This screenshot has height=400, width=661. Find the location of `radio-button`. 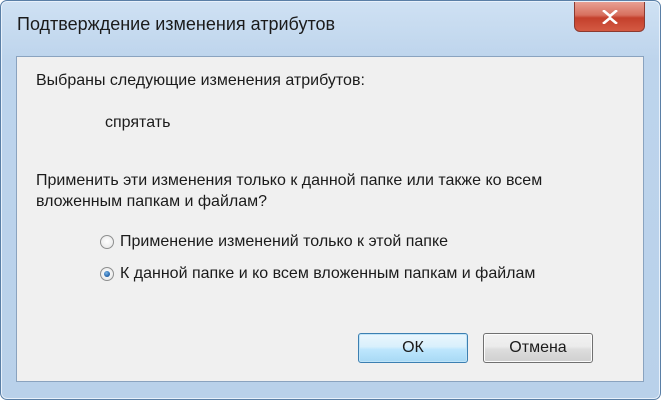

radio-button is located at coordinates (107, 242).